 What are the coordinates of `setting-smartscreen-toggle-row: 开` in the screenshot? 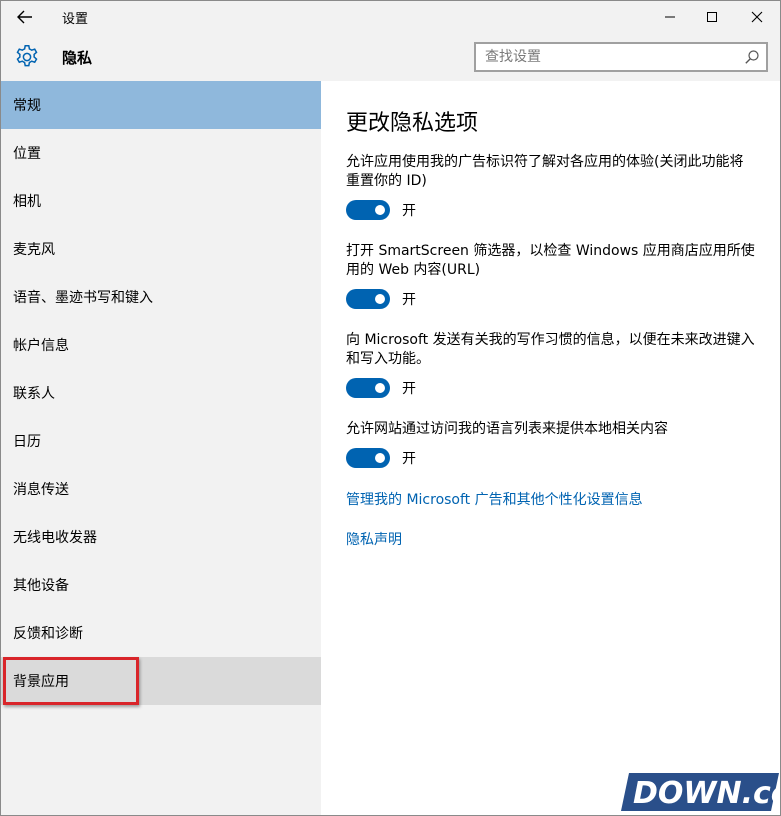 It's located at (381, 299).